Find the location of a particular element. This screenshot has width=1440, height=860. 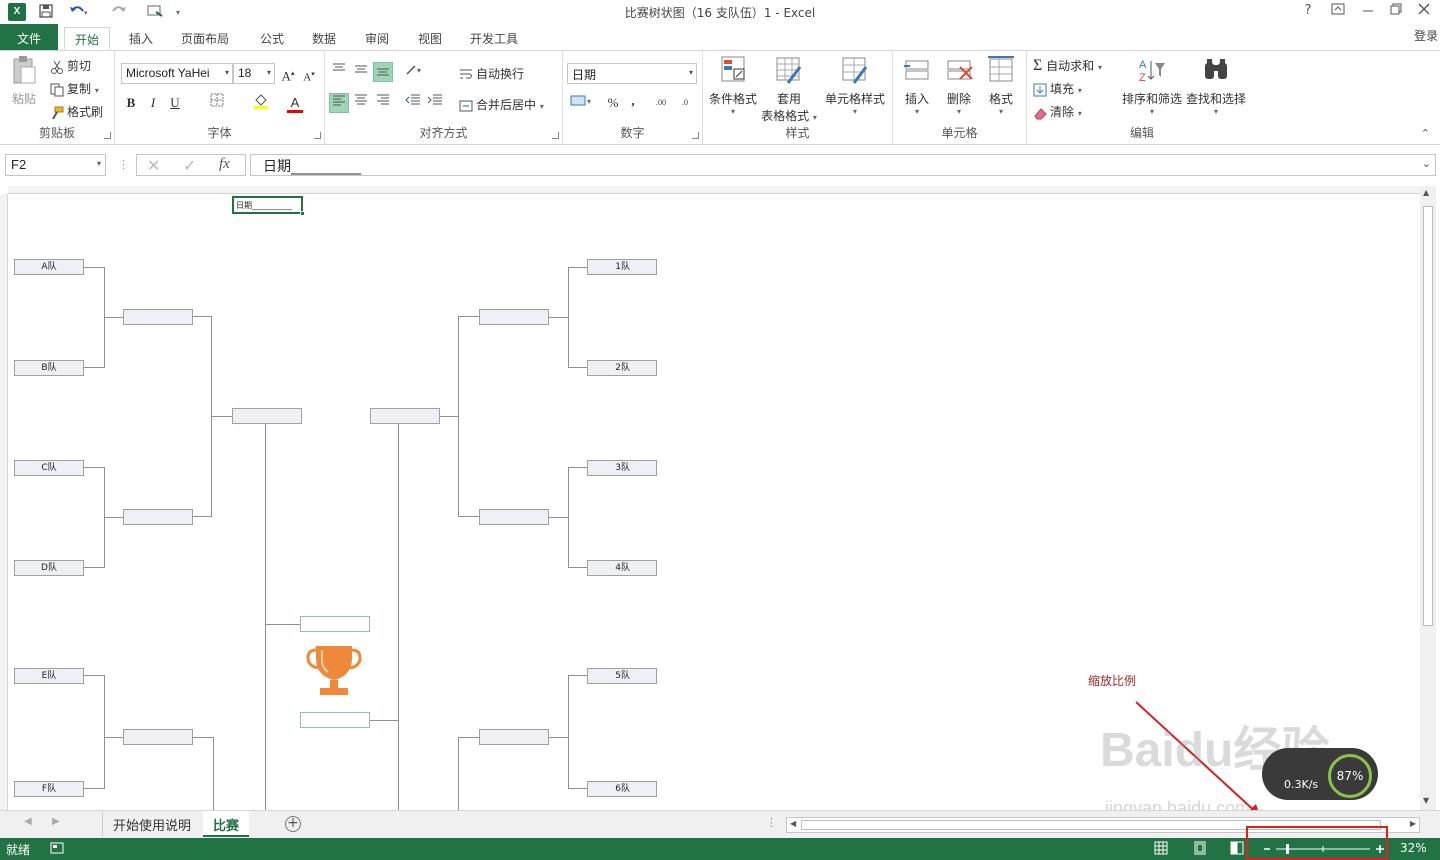

cut-button: 剪切 is located at coordinates (70, 65).